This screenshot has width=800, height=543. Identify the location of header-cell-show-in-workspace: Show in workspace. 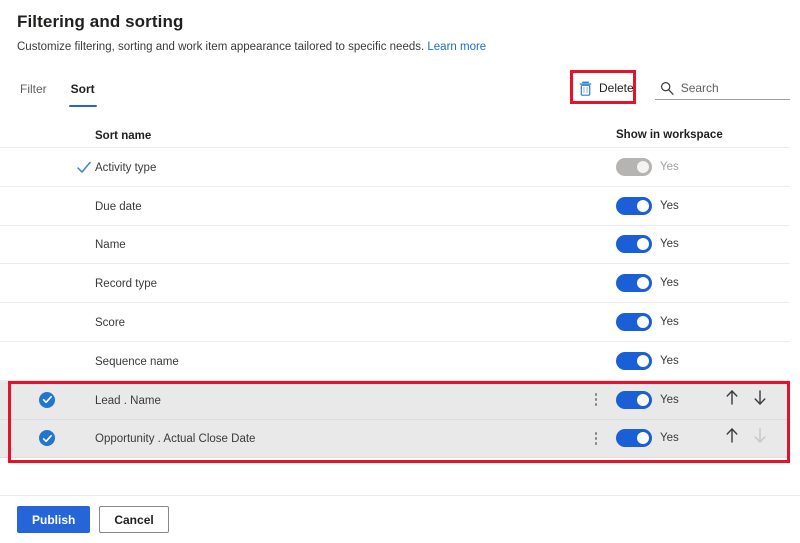
(670, 135).